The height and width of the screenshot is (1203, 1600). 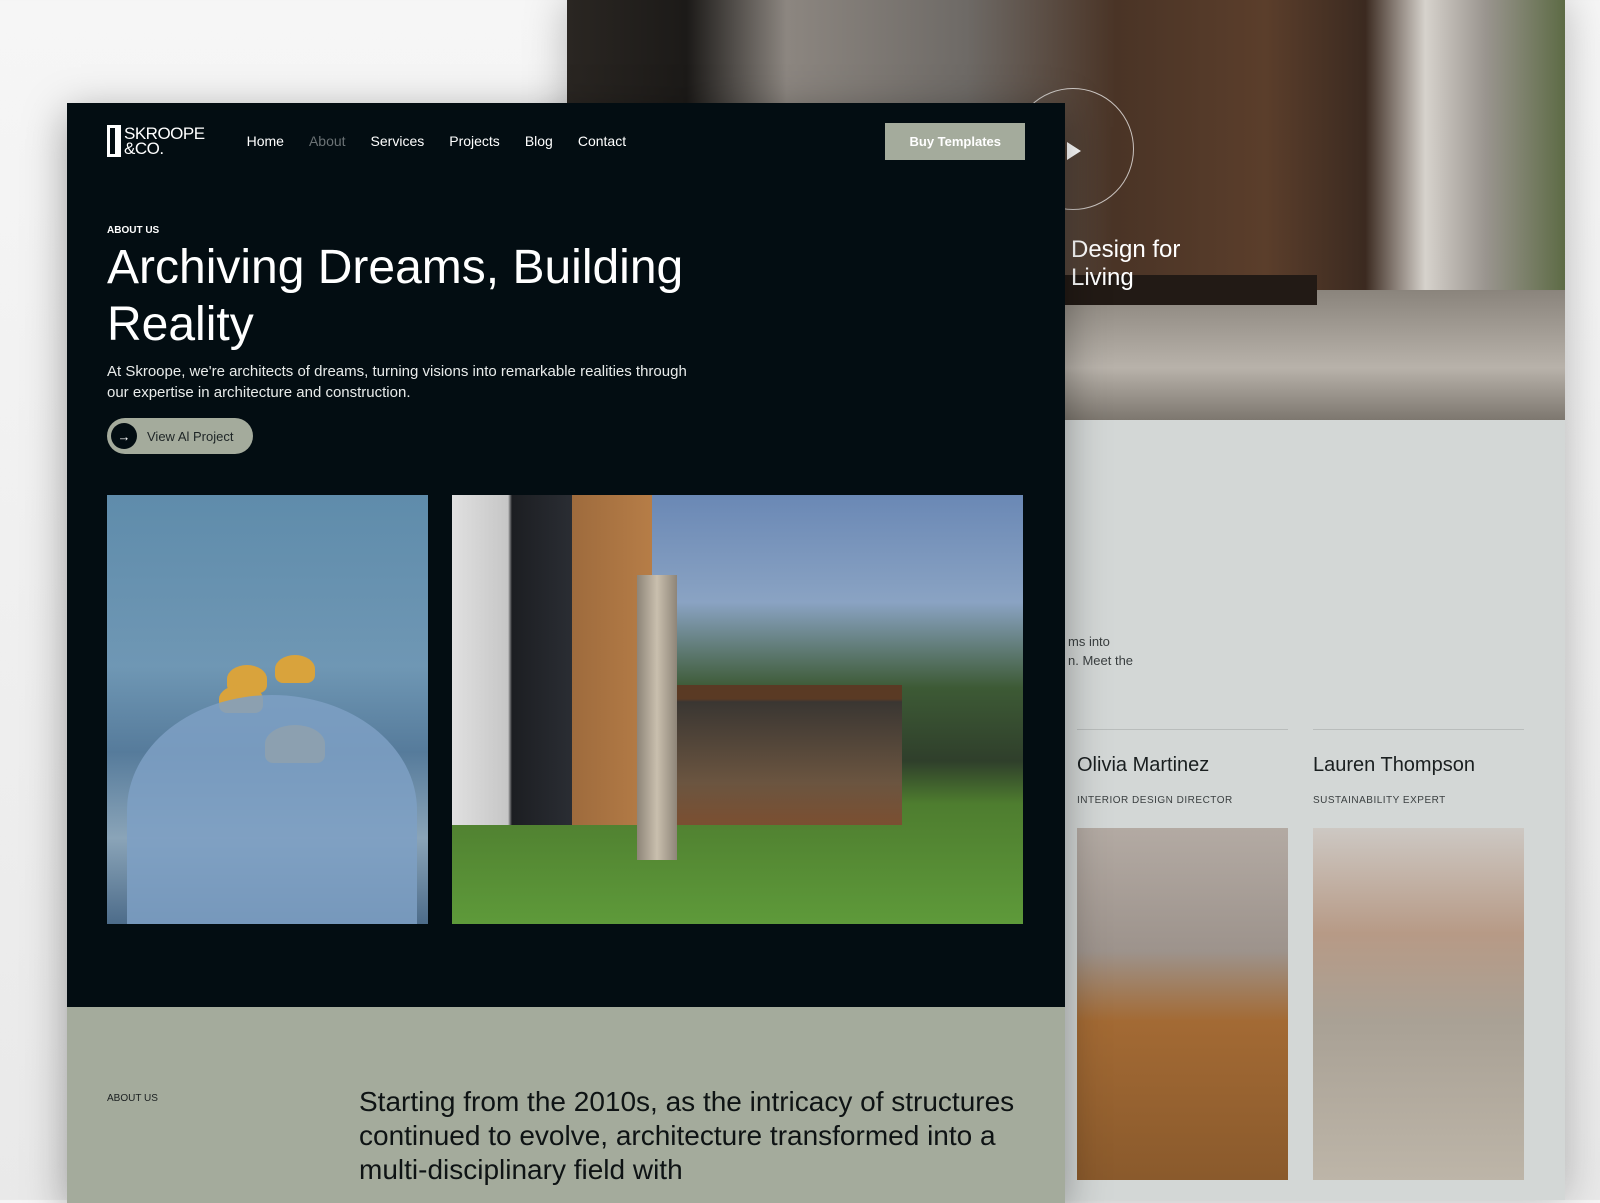 What do you see at coordinates (474, 141) in the screenshot?
I see `nav-projects: Projects` at bounding box center [474, 141].